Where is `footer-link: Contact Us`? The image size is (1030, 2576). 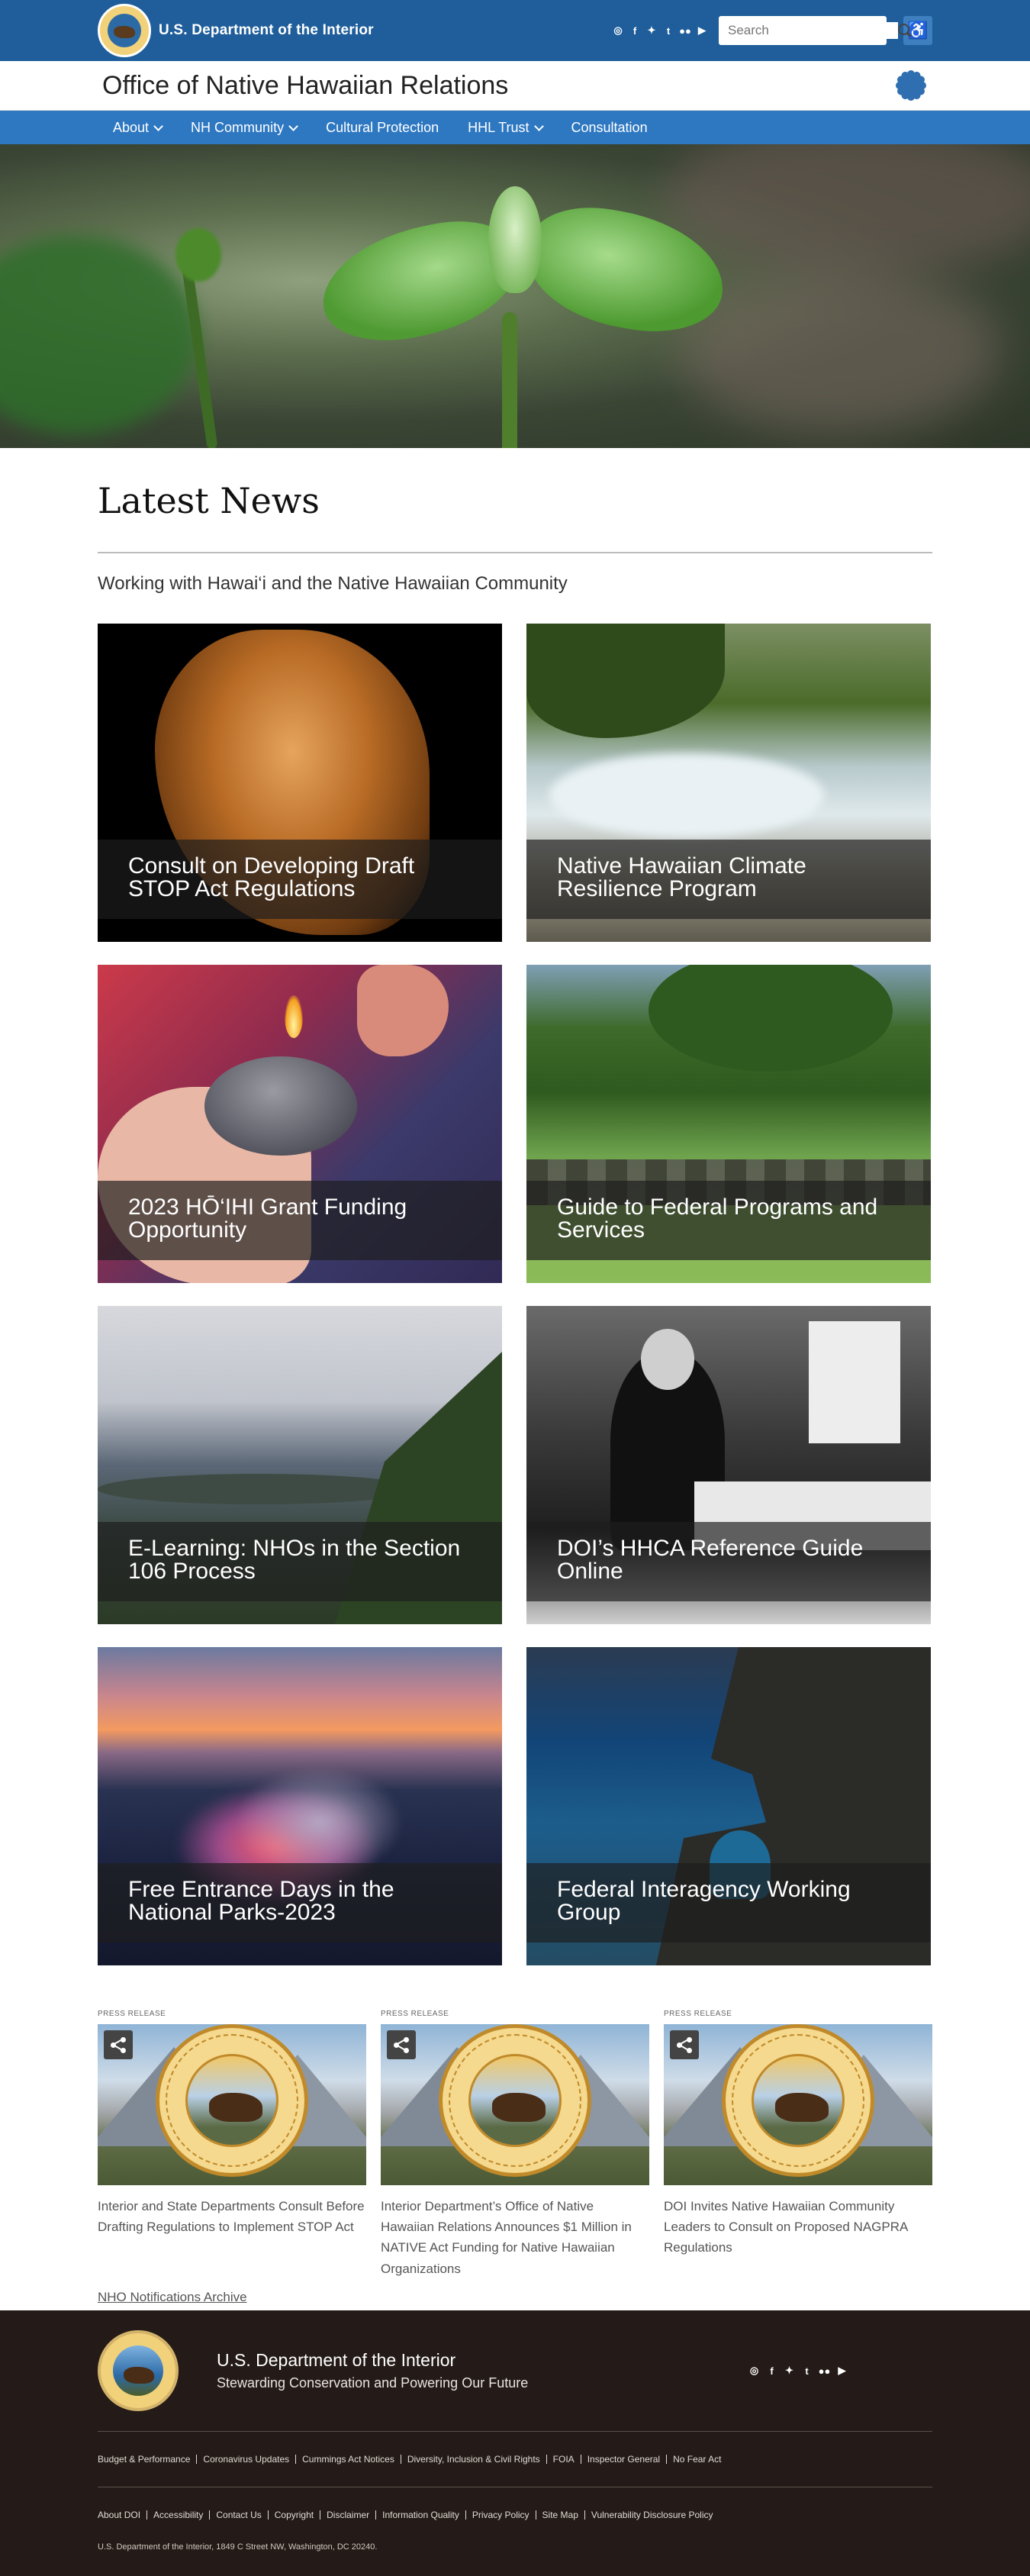
footer-link: Contact Us is located at coordinates (238, 2515).